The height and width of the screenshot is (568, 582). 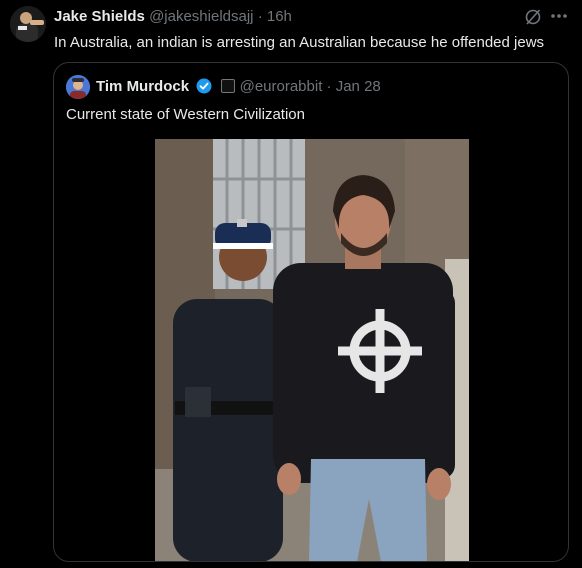 What do you see at coordinates (142, 86) in the screenshot?
I see `quoted-author-name: Tim Murdock` at bounding box center [142, 86].